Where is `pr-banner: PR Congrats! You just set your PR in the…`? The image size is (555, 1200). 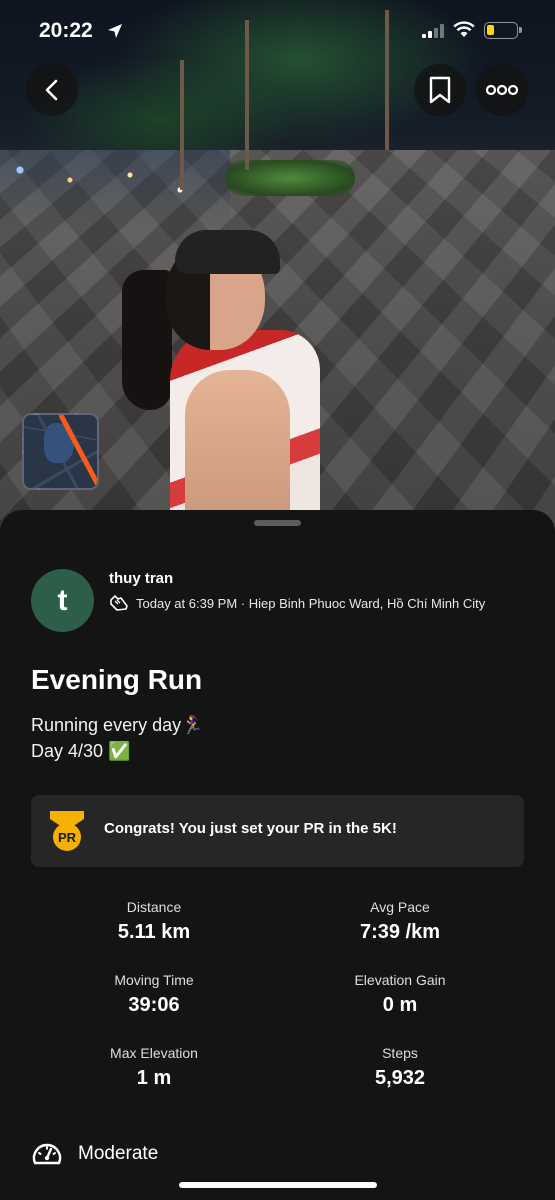 pr-banner: PR Congrats! You just set your PR in the… is located at coordinates (277, 831).